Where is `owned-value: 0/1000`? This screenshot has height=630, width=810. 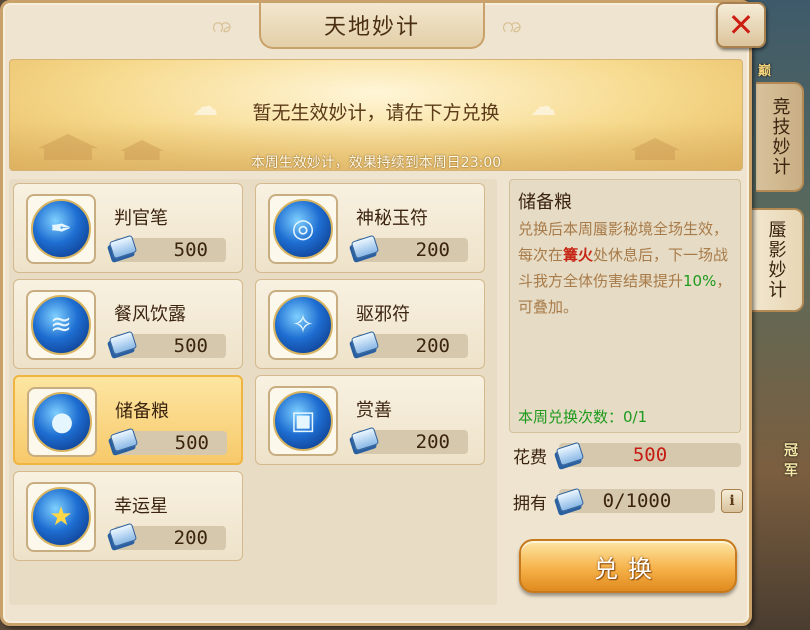
owned-value: 0/1000 is located at coordinates (637, 501).